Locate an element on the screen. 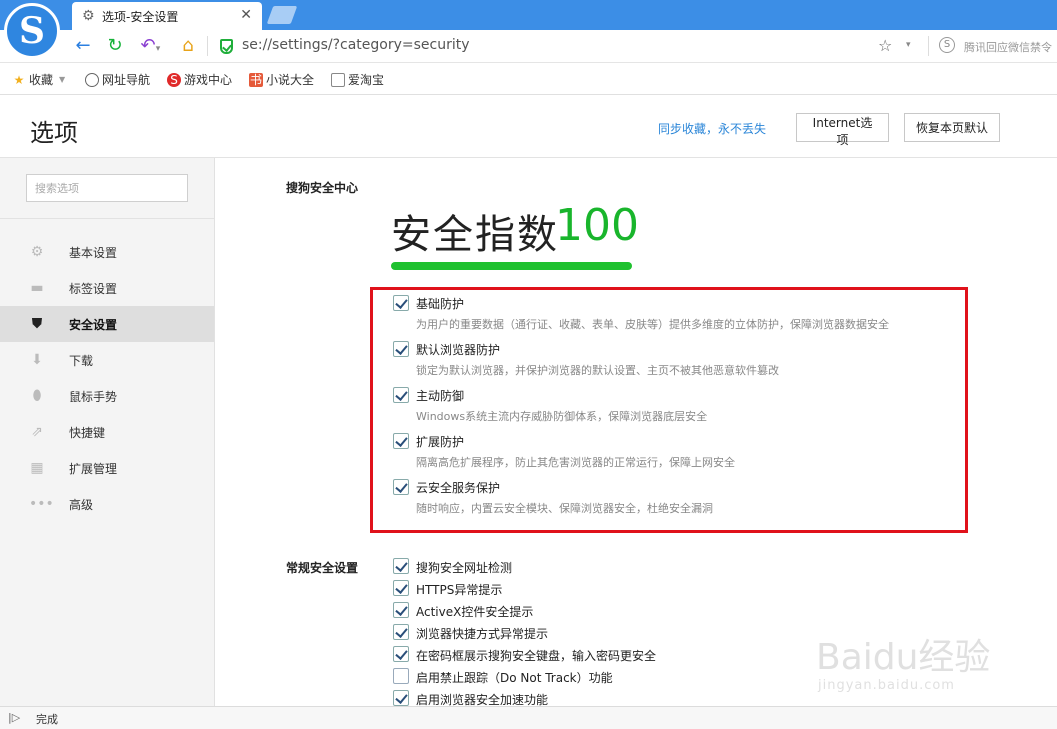  protection-label: 基础防护 is located at coordinates (440, 304).